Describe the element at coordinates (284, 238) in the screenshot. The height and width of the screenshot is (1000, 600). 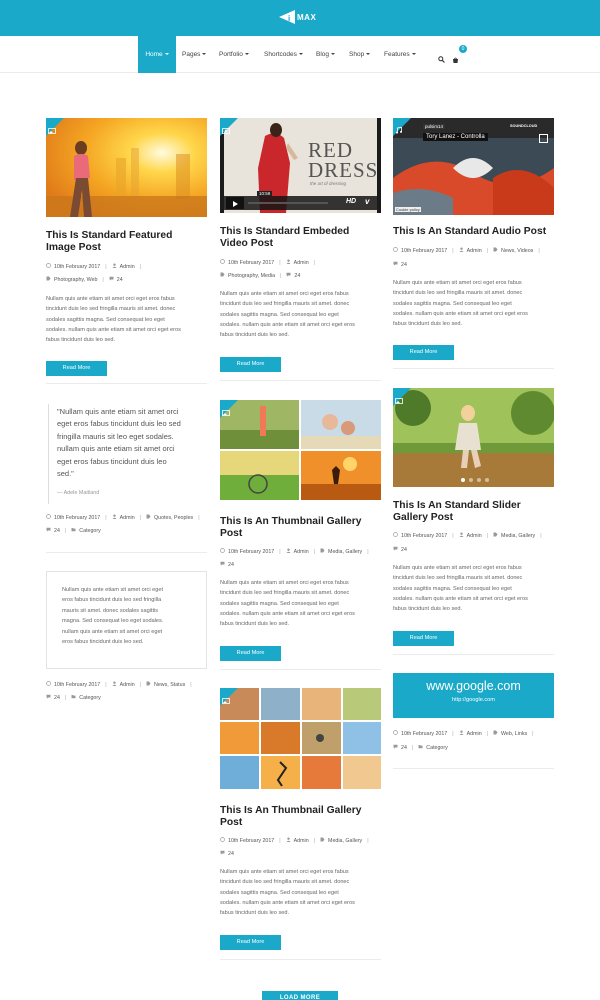
I see `post-title: This Is Standard Embeded Video Post` at that location.